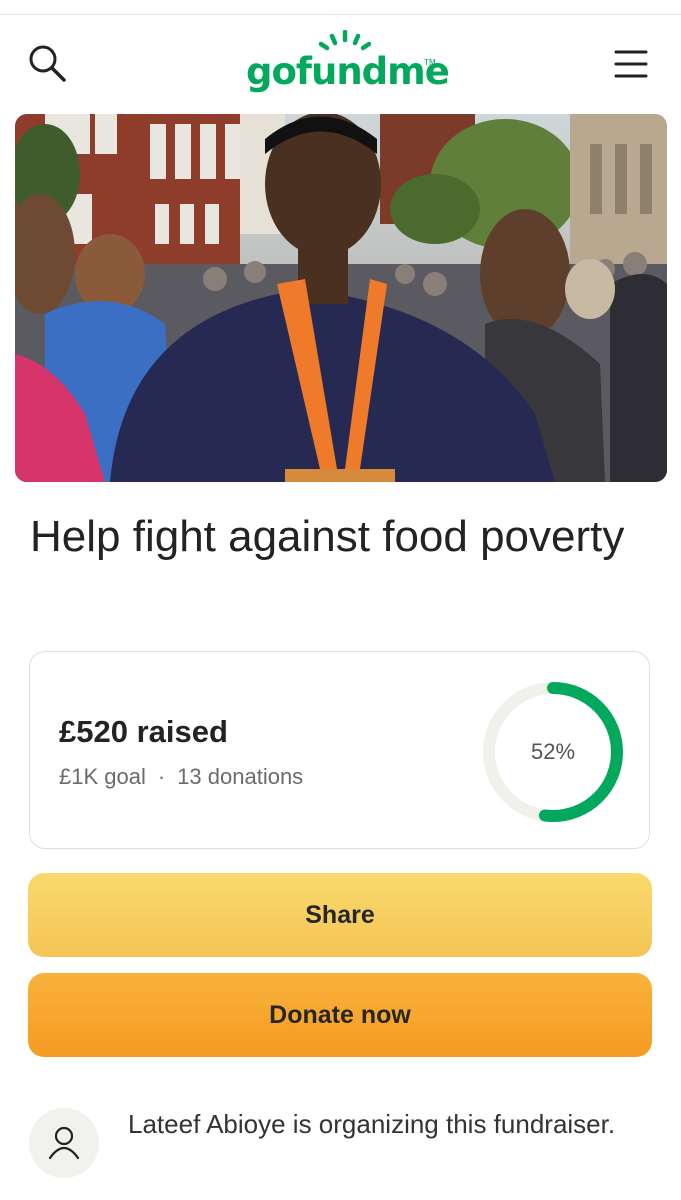 The height and width of the screenshot is (1200, 681). What do you see at coordinates (348, 71) in the screenshot?
I see `logo-text: gofundme` at bounding box center [348, 71].